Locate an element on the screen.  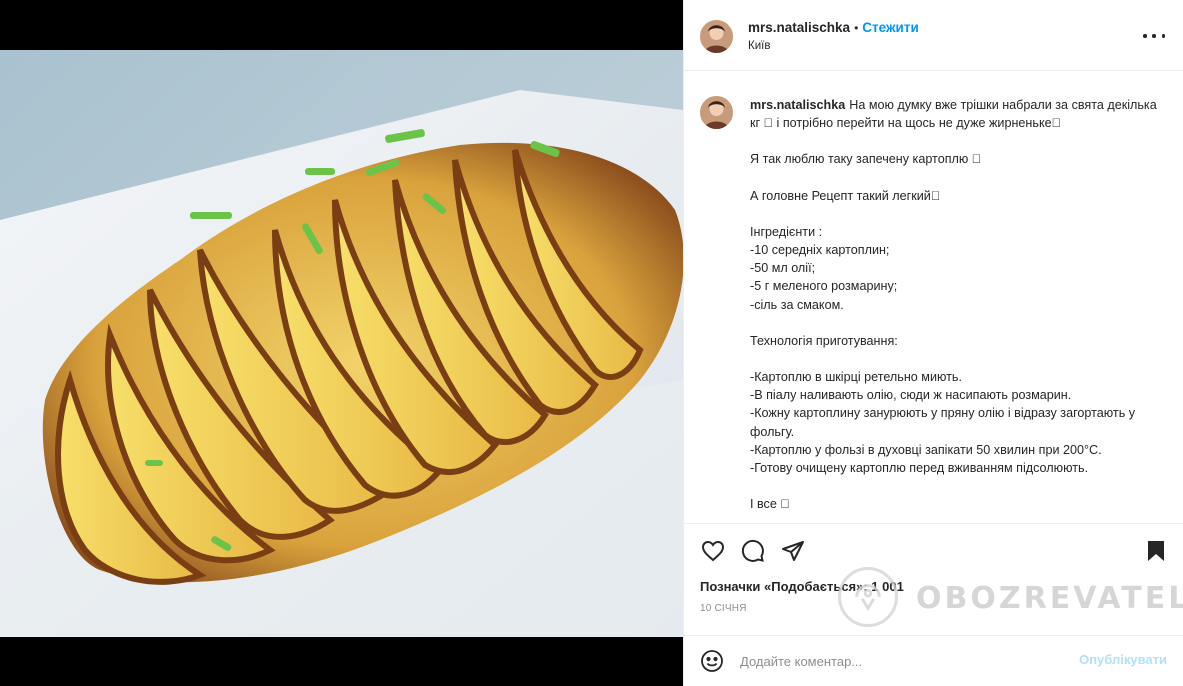
post-header: mrs.natalischka • Стежити Київ is located at coordinates (933, 35).